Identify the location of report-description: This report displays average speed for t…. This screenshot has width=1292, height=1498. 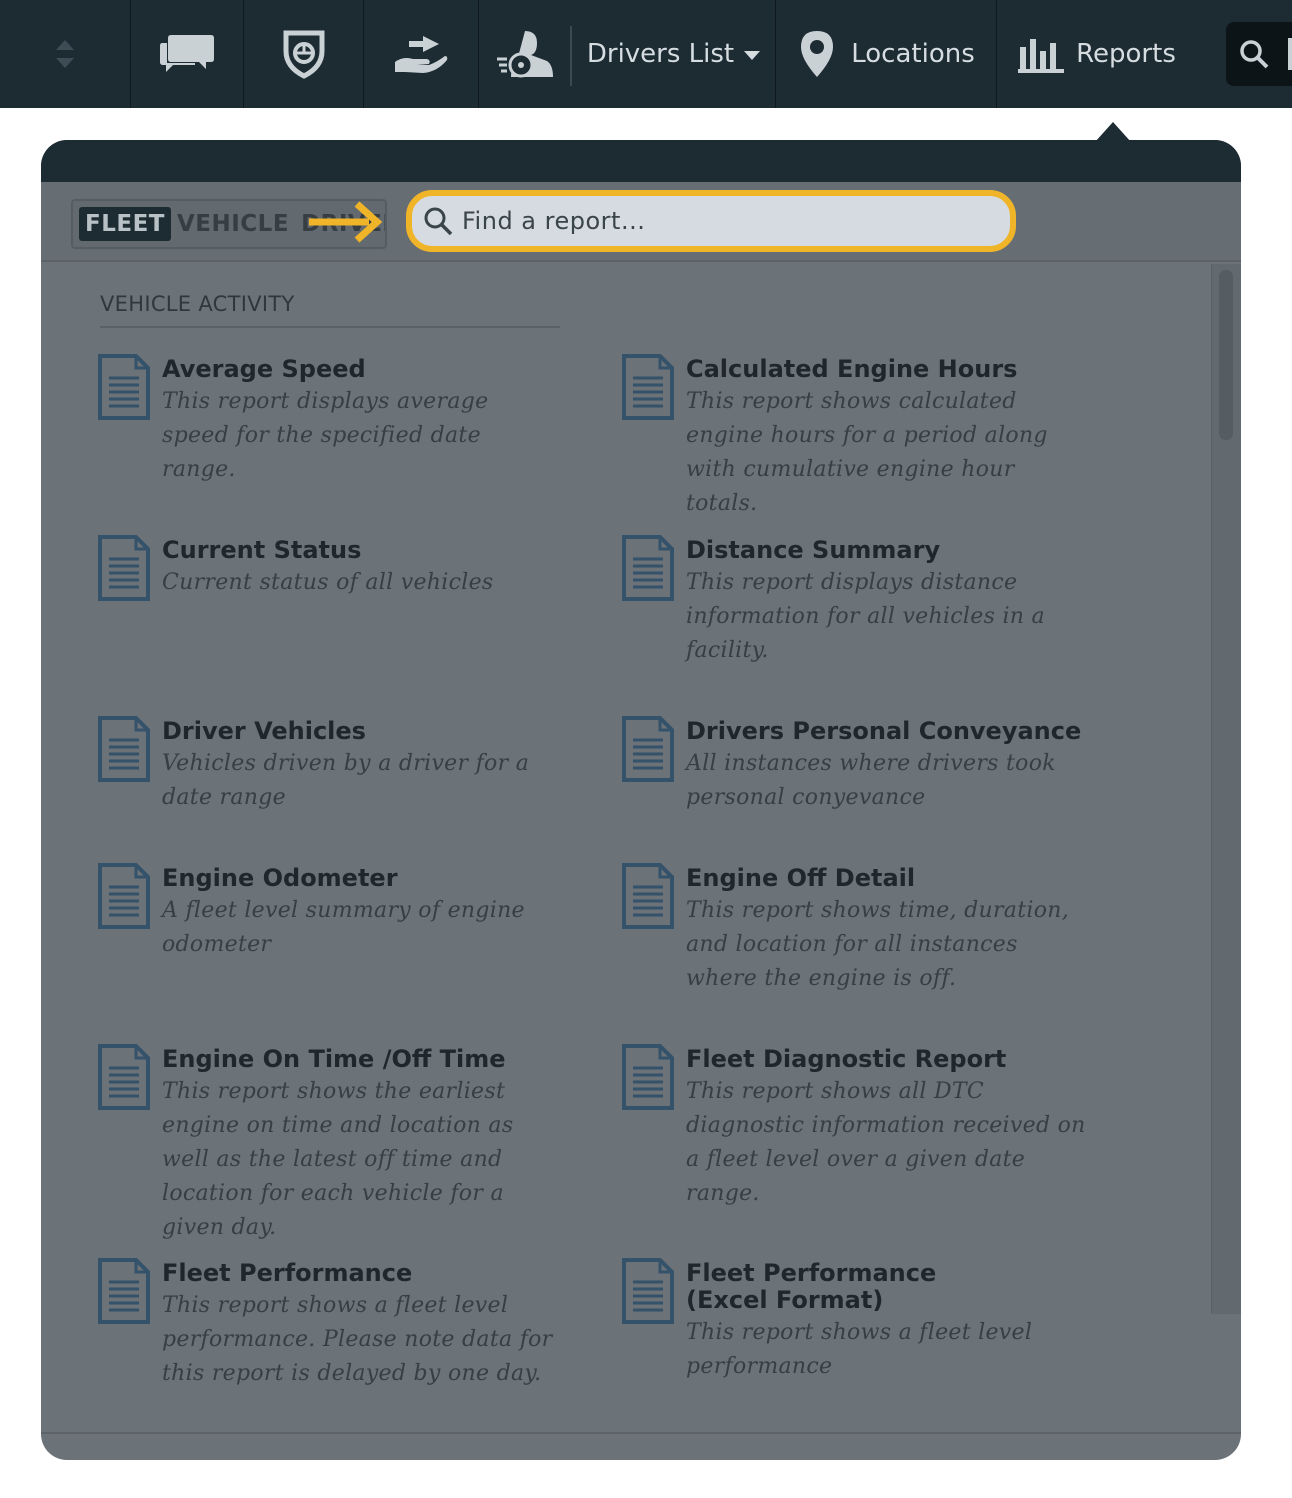
(325, 435).